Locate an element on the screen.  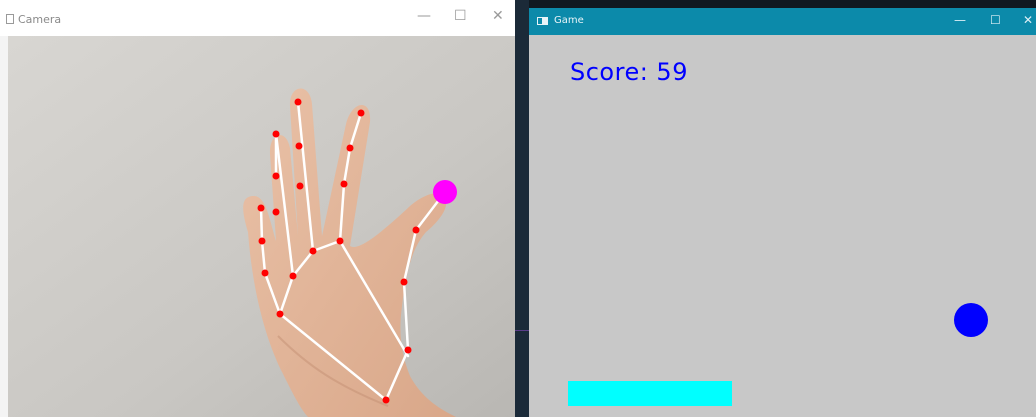
ball is located at coordinates (971, 320).